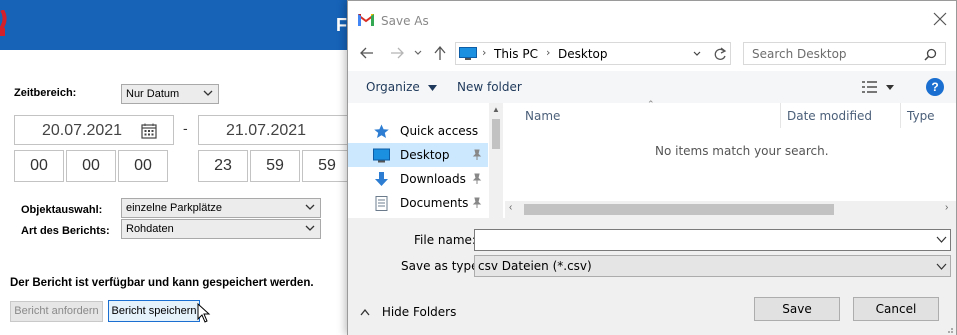  I want to click on app-logo-icon, so click(3, 23).